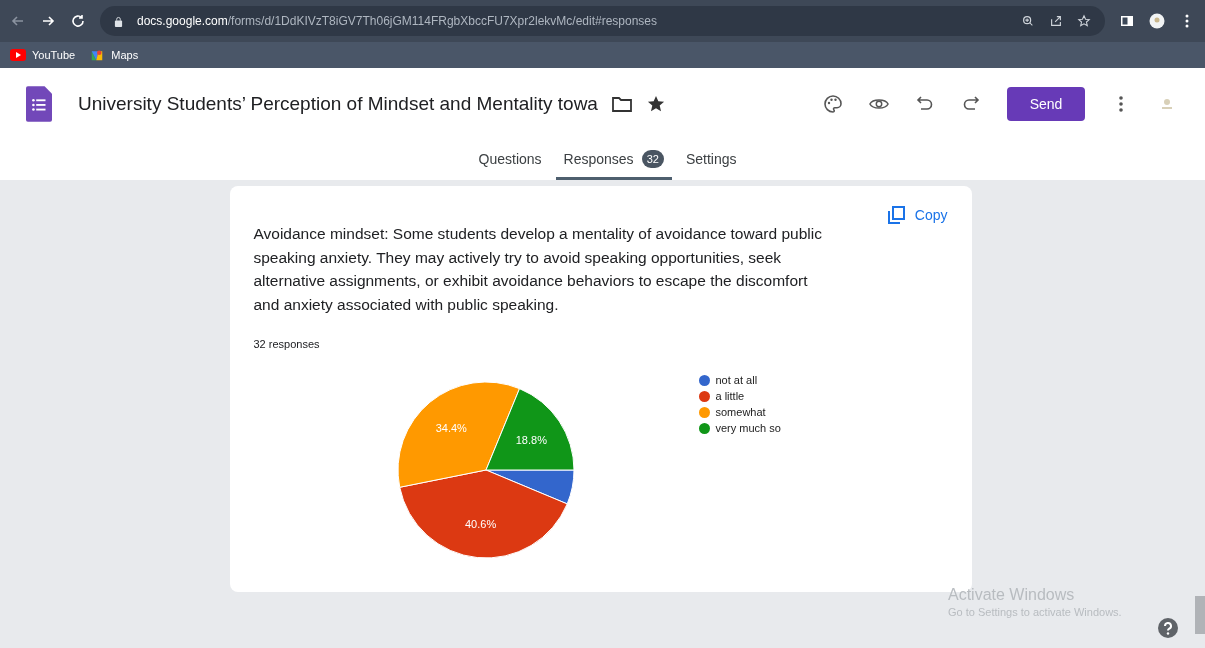 This screenshot has height=648, width=1205. Describe the element at coordinates (43, 55) in the screenshot. I see `bookmark: YouTube` at that location.